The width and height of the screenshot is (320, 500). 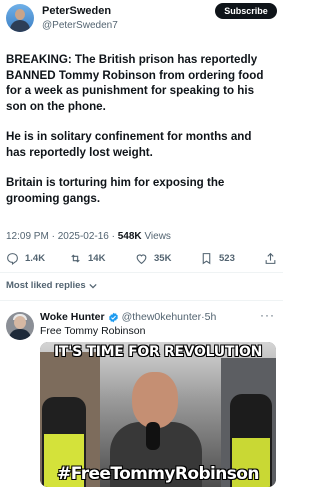 I want to click on reply-header: Woke Hunter @thew0kehunter · 5h, so click(x=128, y=317).